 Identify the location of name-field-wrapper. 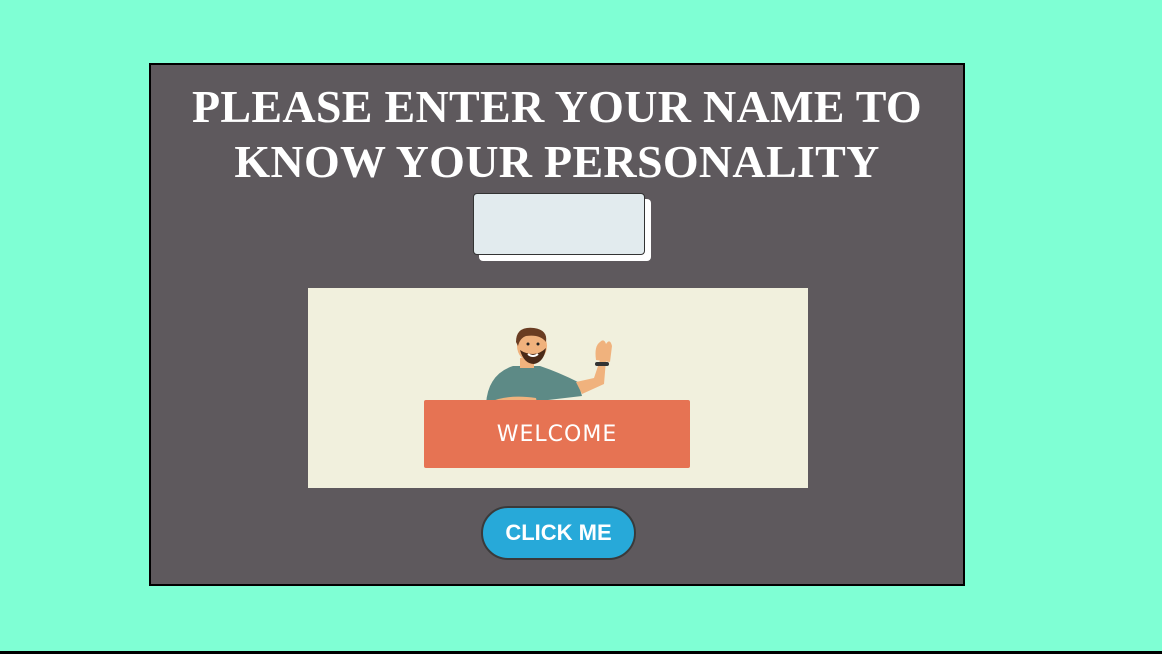
(562, 227).